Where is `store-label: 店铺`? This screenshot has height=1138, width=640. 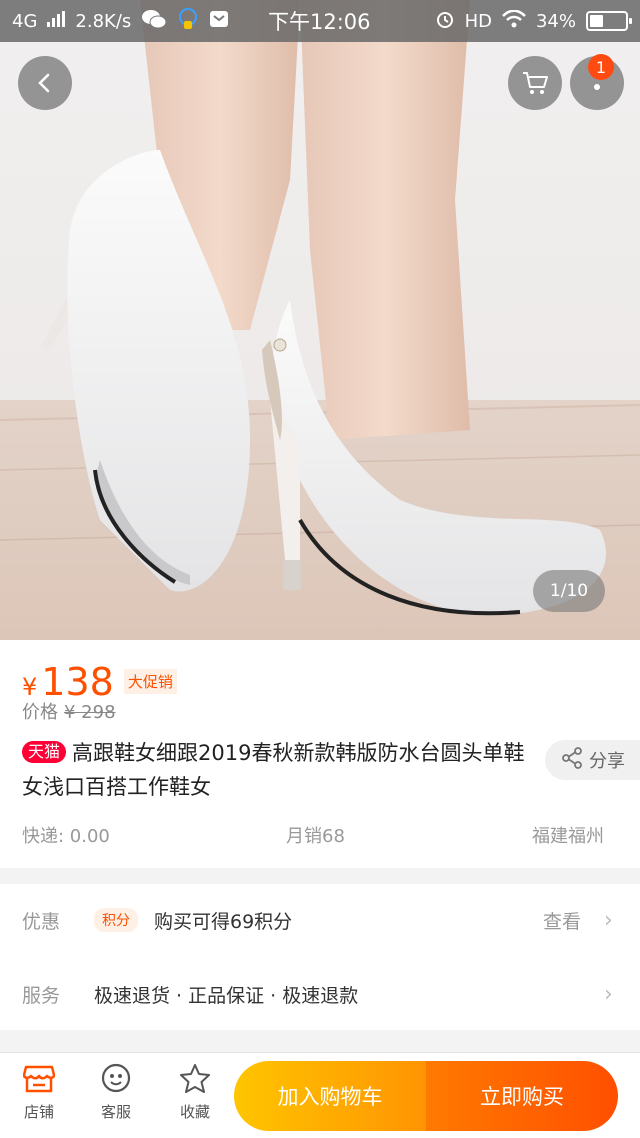
store-label: 店铺 is located at coordinates (38, 1112).